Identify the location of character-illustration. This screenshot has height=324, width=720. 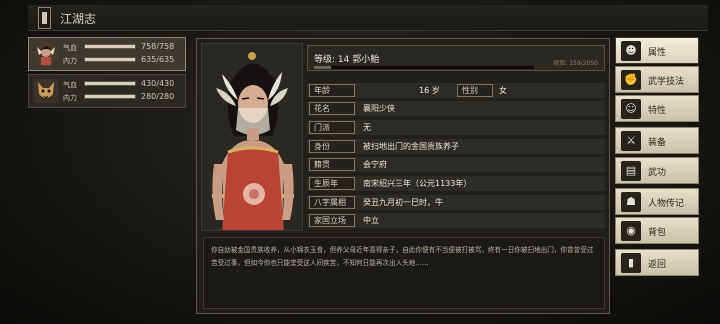
(252, 137).